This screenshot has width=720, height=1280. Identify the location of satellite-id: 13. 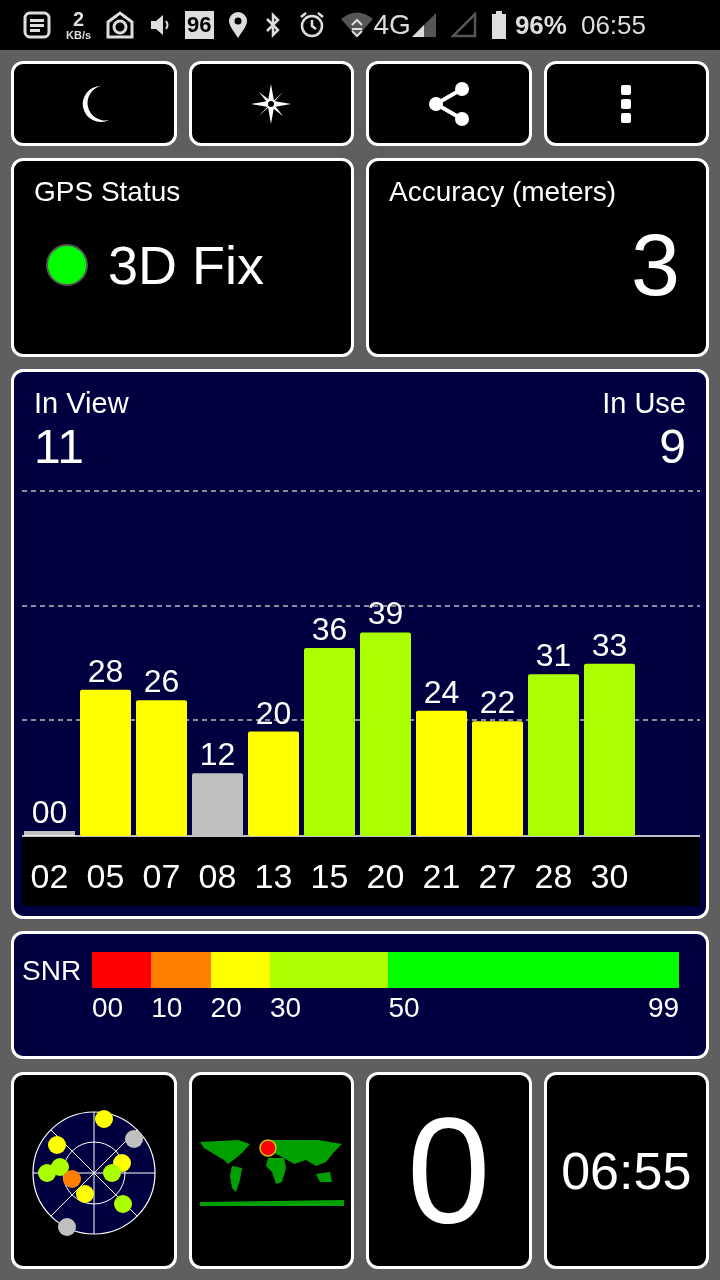
(273, 876).